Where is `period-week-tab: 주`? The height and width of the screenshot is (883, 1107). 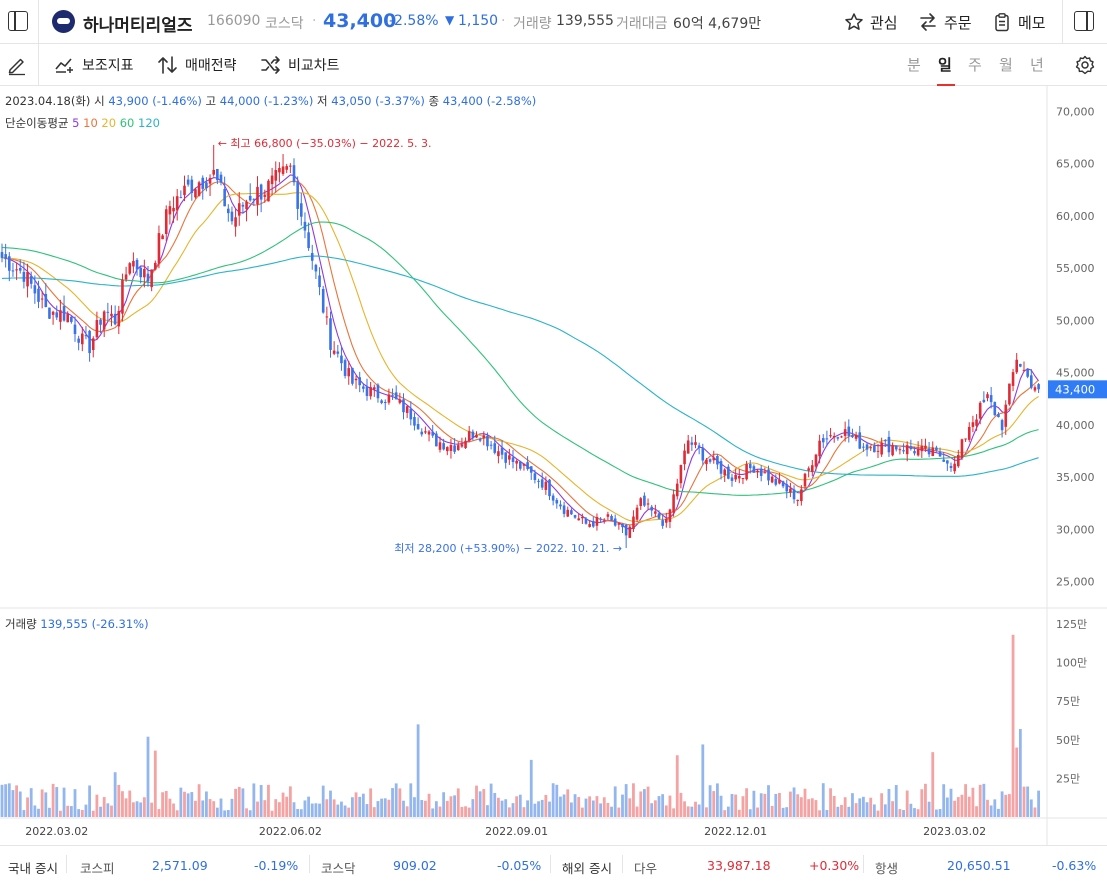 period-week-tab: 주 is located at coordinates (975, 64).